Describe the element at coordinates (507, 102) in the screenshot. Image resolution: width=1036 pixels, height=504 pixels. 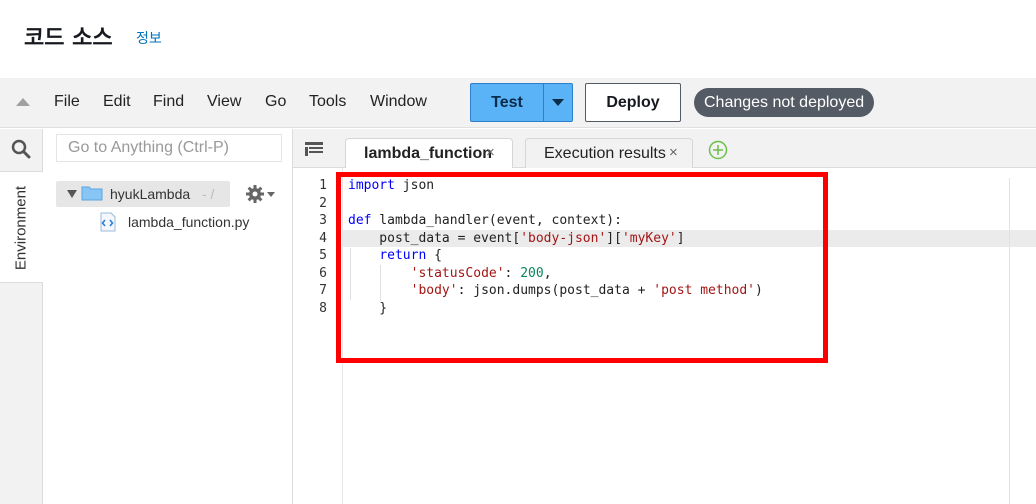
I see `test-button: Test` at that location.